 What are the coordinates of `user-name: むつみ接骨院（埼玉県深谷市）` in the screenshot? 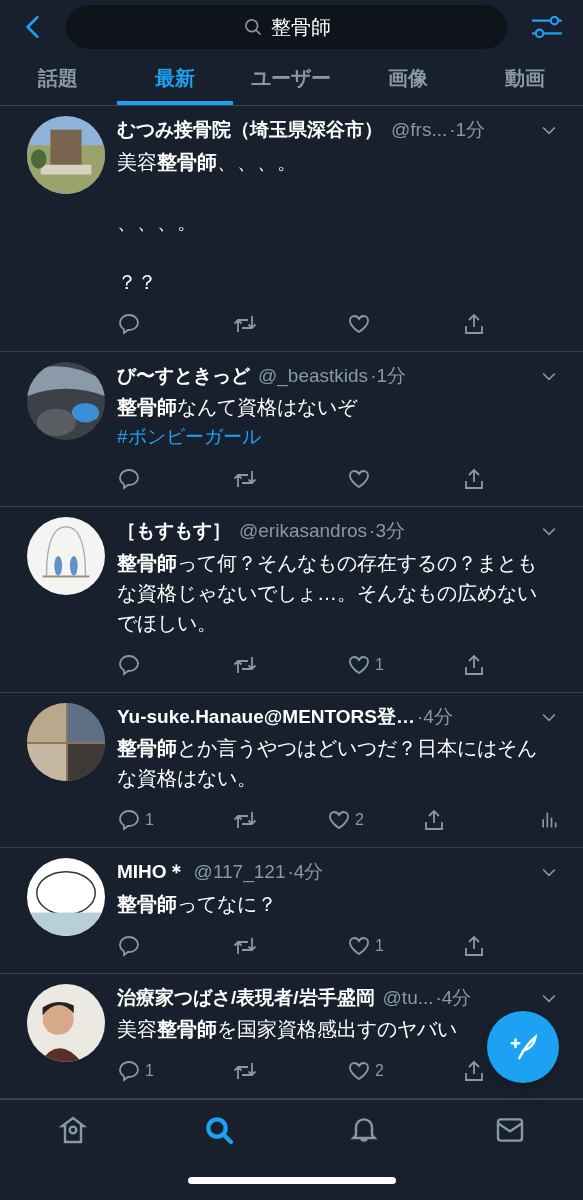 It's located at (250, 130).